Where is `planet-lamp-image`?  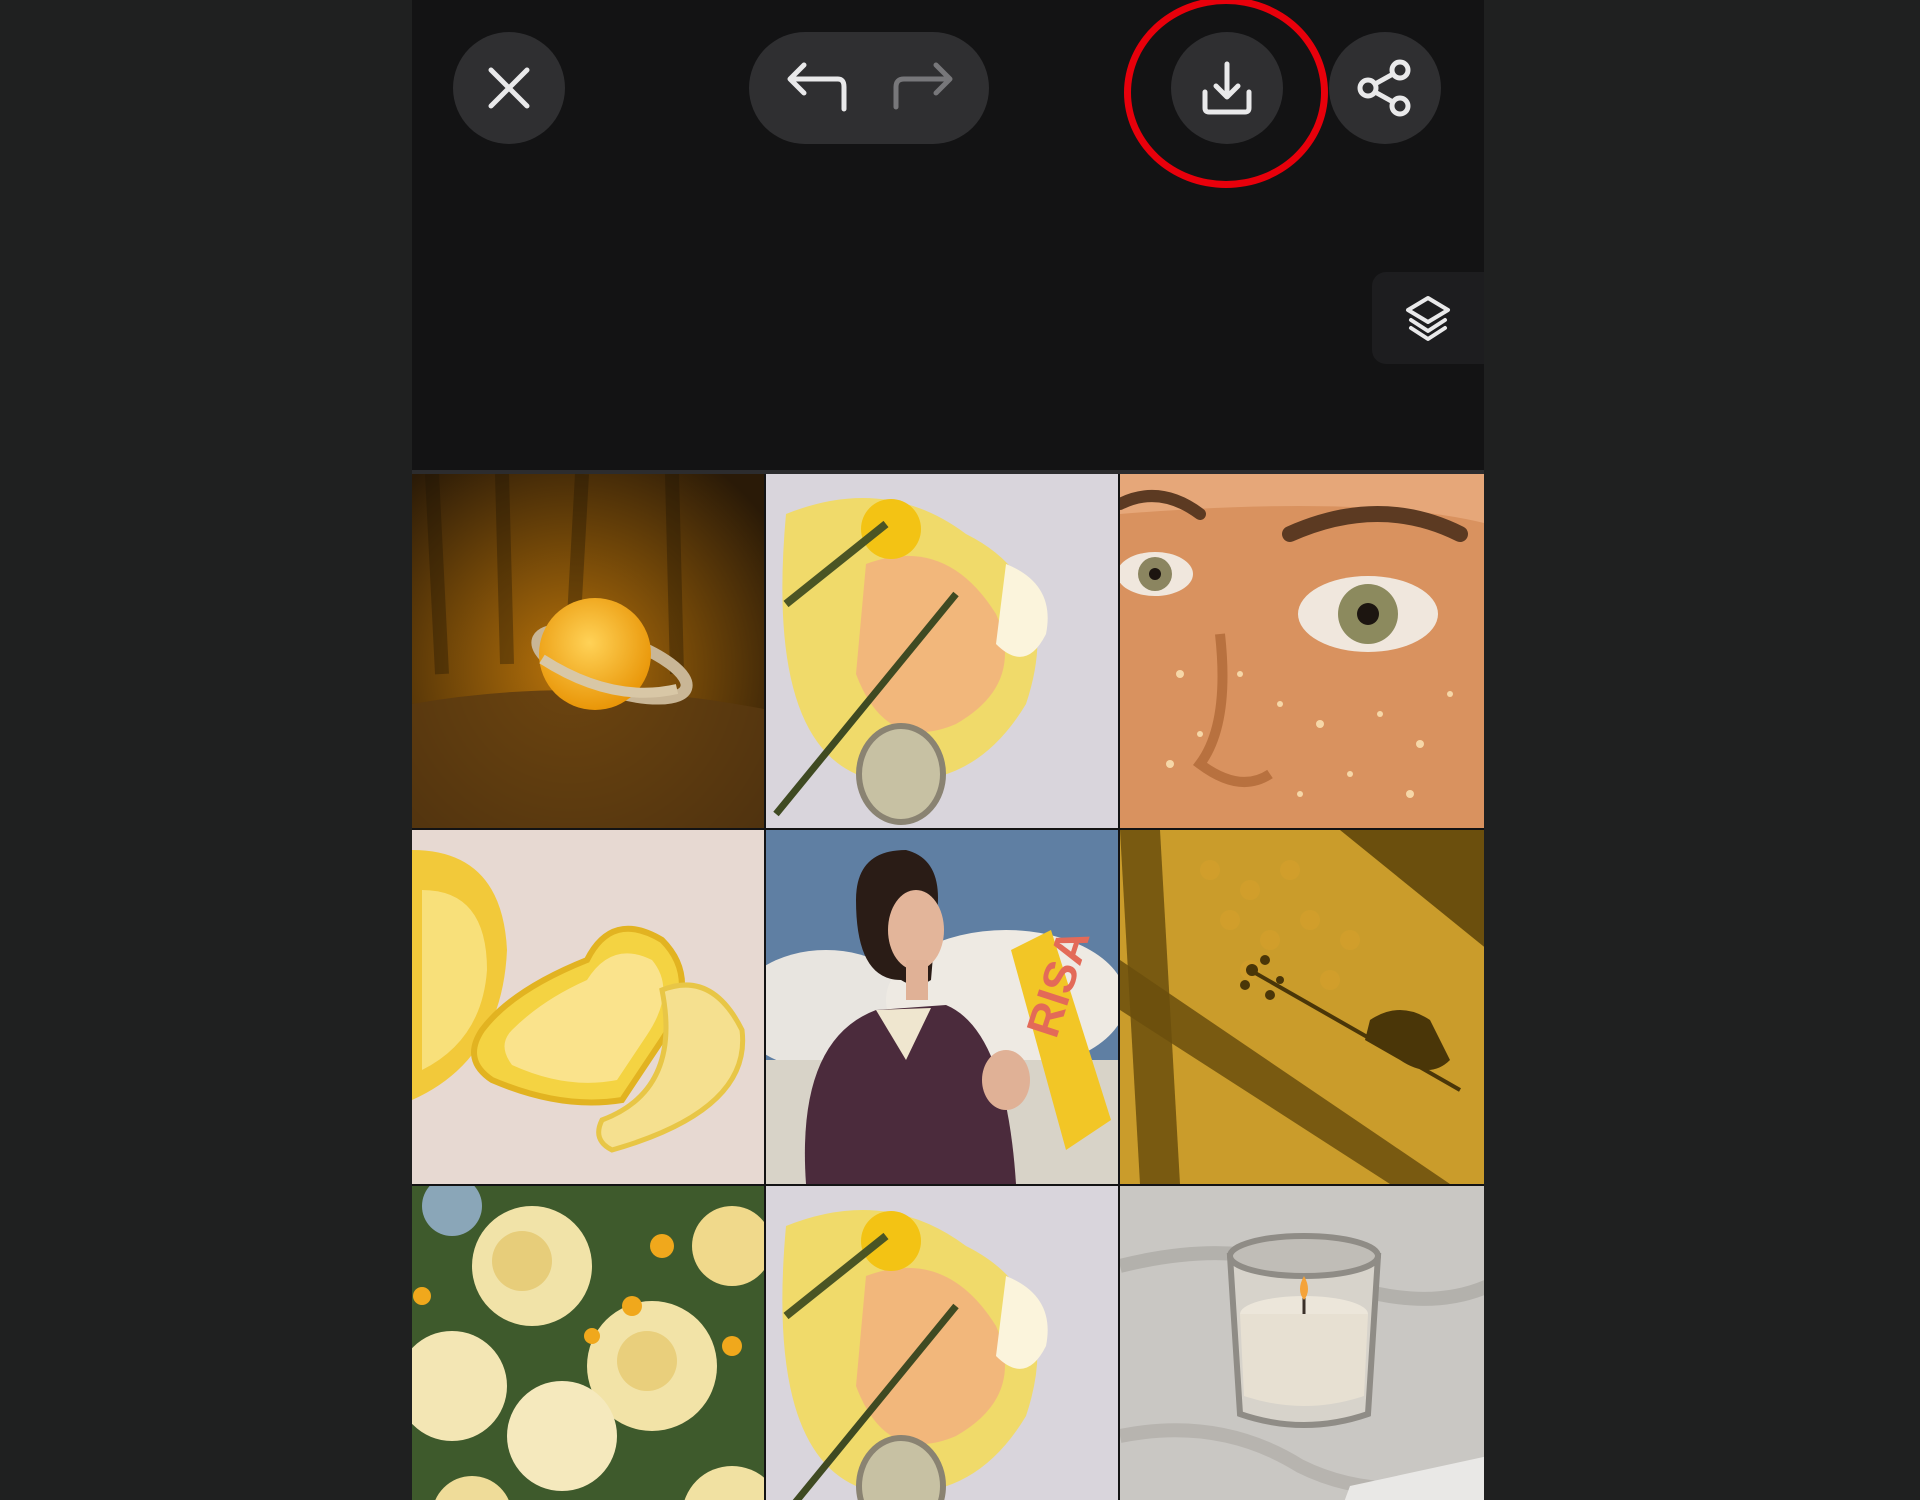
planet-lamp-image is located at coordinates (588, 651).